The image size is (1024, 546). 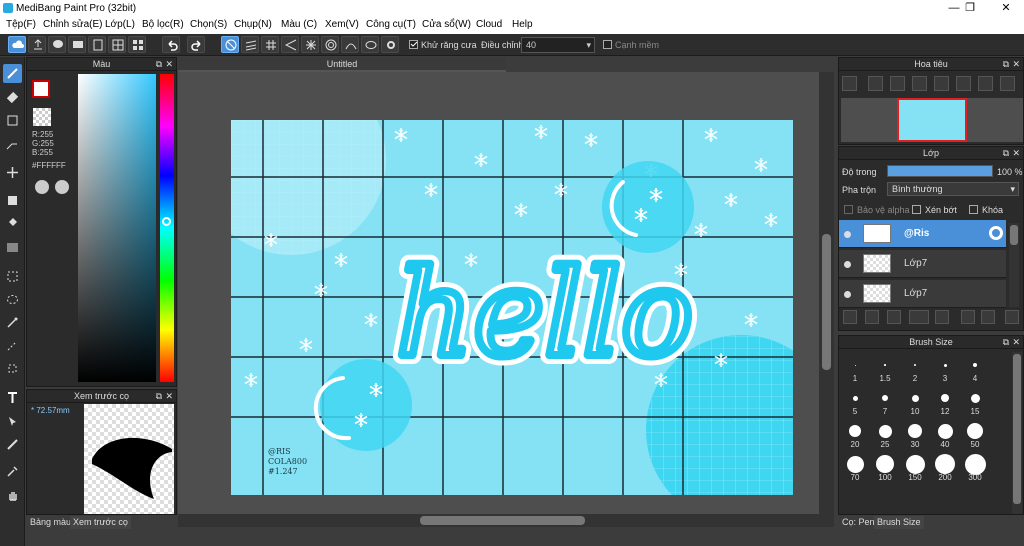 What do you see at coordinates (607, 44) in the screenshot?
I see `soft-edge-checkbox` at bounding box center [607, 44].